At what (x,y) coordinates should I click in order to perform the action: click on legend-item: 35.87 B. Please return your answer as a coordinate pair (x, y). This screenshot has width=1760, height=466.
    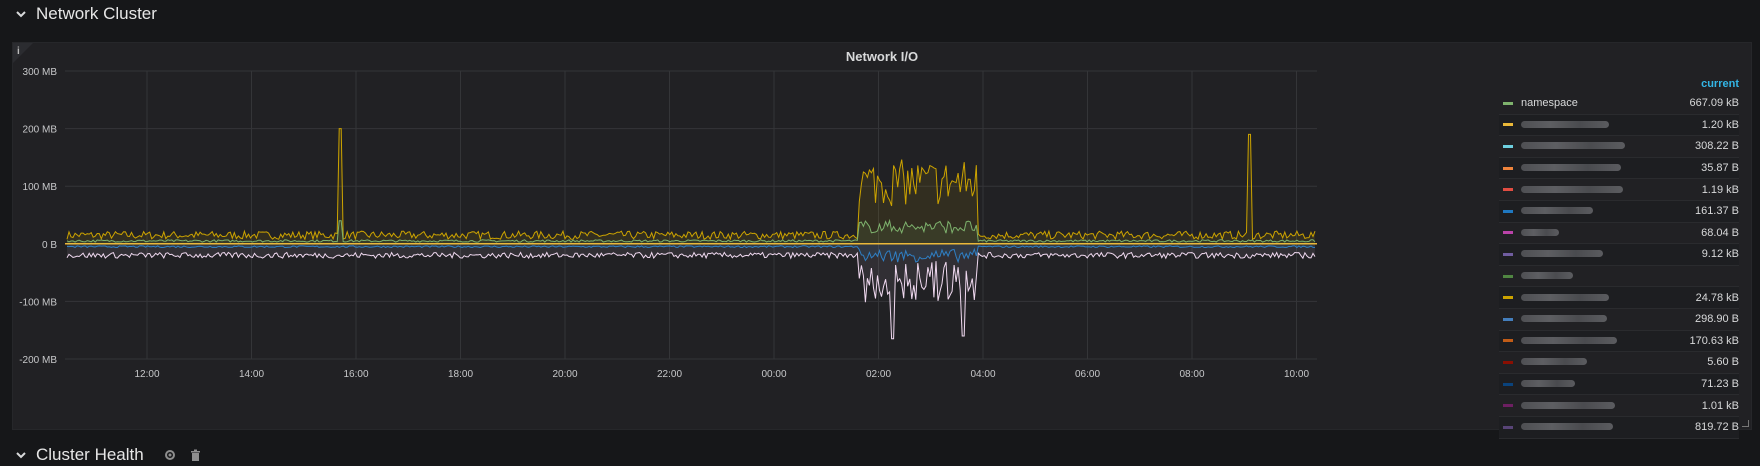
    Looking at the image, I should click on (1619, 168).